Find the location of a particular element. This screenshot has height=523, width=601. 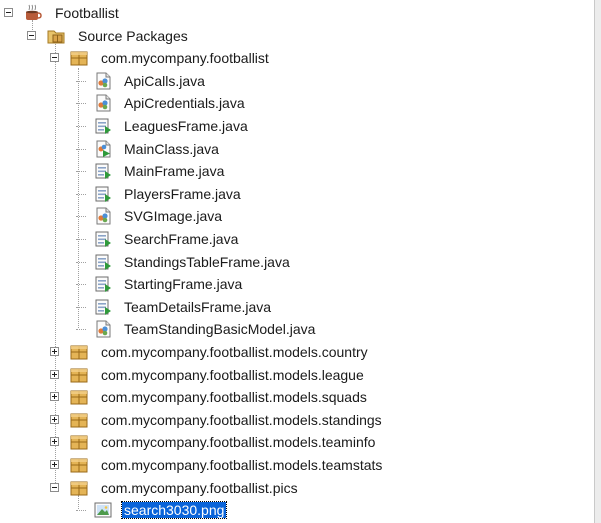

file-label: SearchFrame.java is located at coordinates (181, 239).